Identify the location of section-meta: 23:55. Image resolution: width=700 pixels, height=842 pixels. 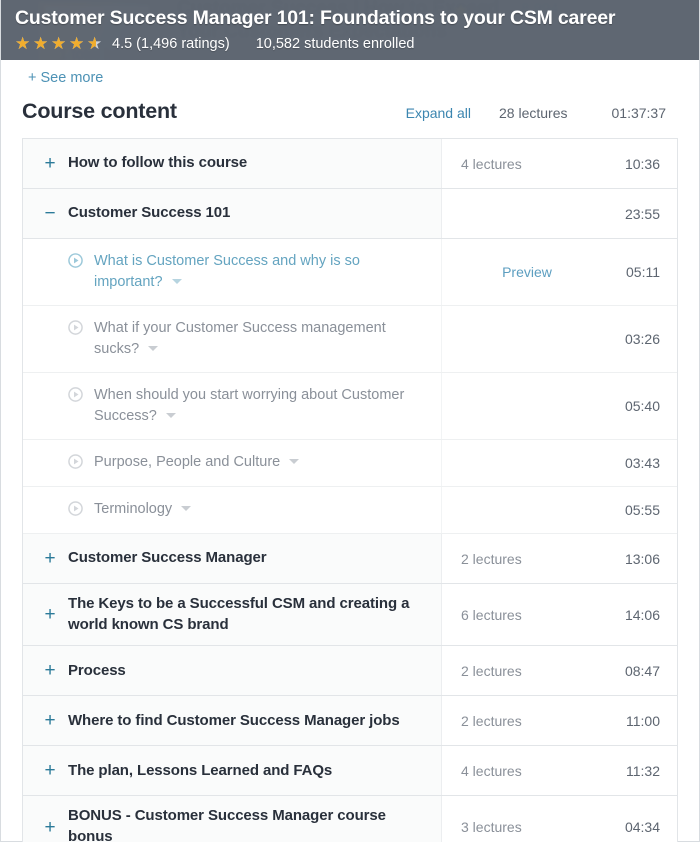
(559, 213).